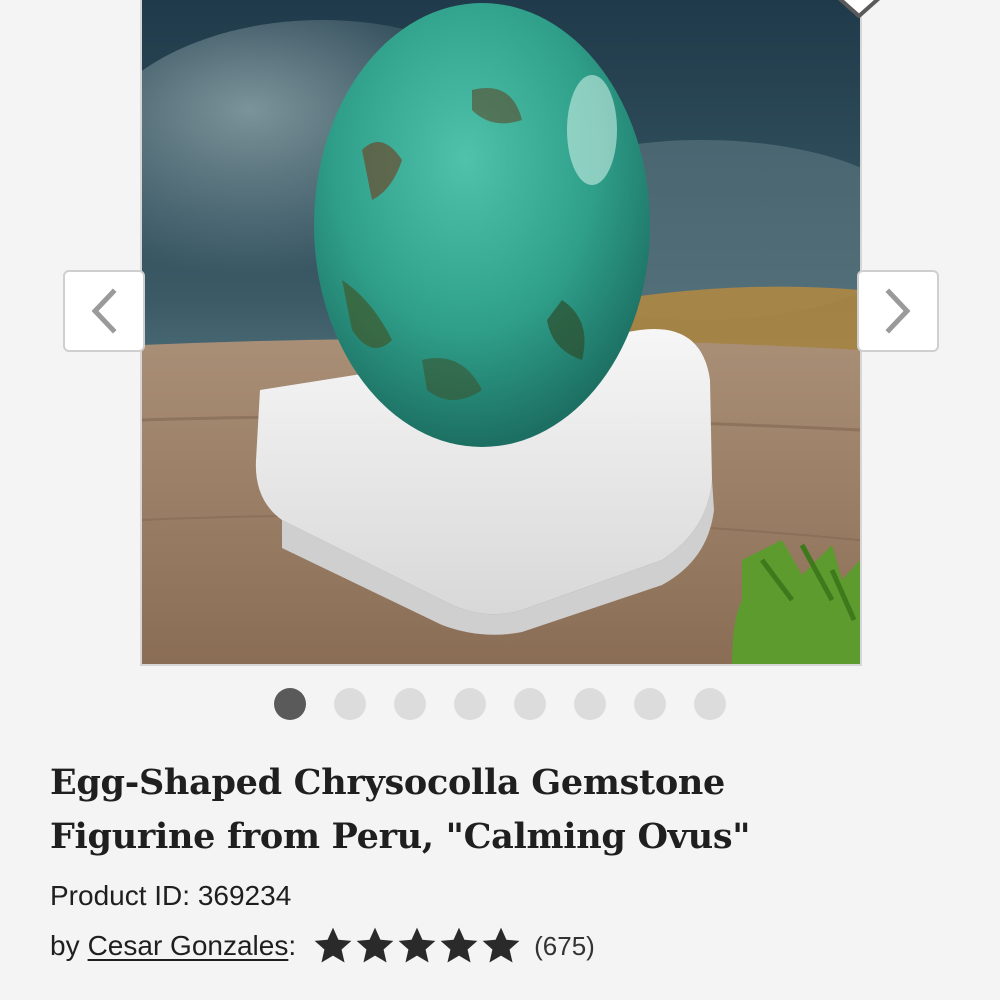  I want to click on chevron-right-icon, so click(898, 311).